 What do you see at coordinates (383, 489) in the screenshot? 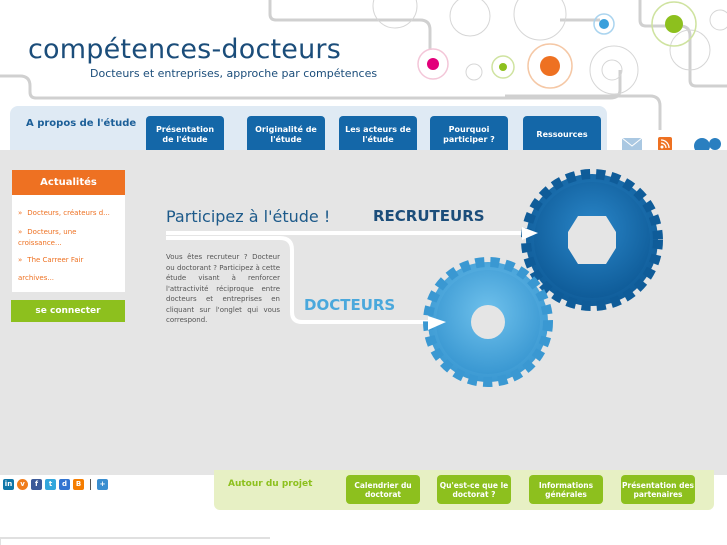
I see `footer-calendar-button: Calendrier du doctorat` at bounding box center [383, 489].